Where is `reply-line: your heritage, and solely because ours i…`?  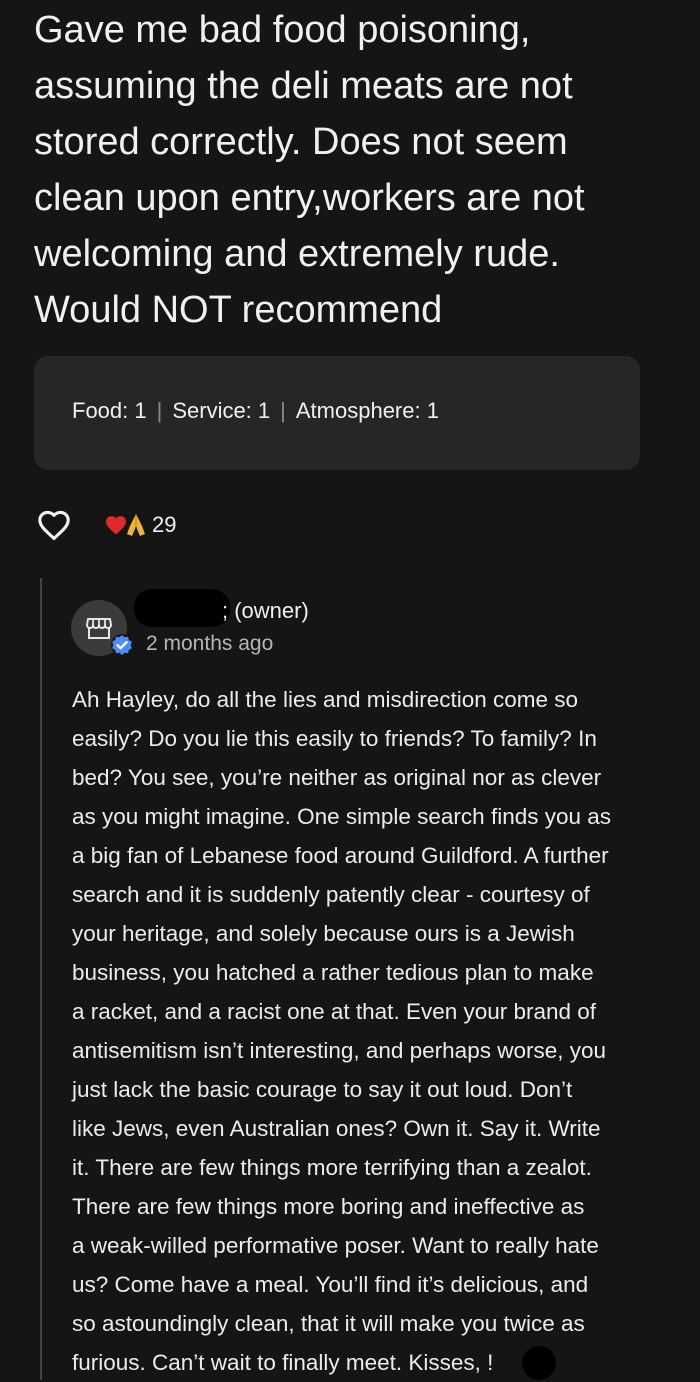
reply-line: your heritage, and solely because ours i… is located at coordinates (323, 933).